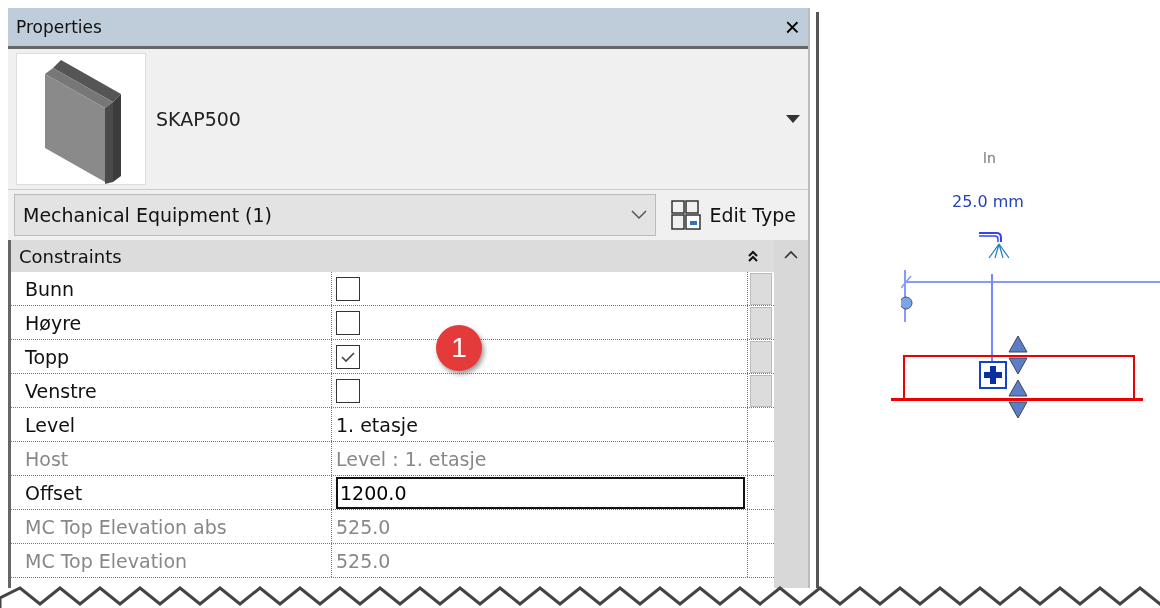 This screenshot has height=608, width=1160. What do you see at coordinates (411, 458) in the screenshot?
I see `property-value: Level : 1. etasje` at bounding box center [411, 458].